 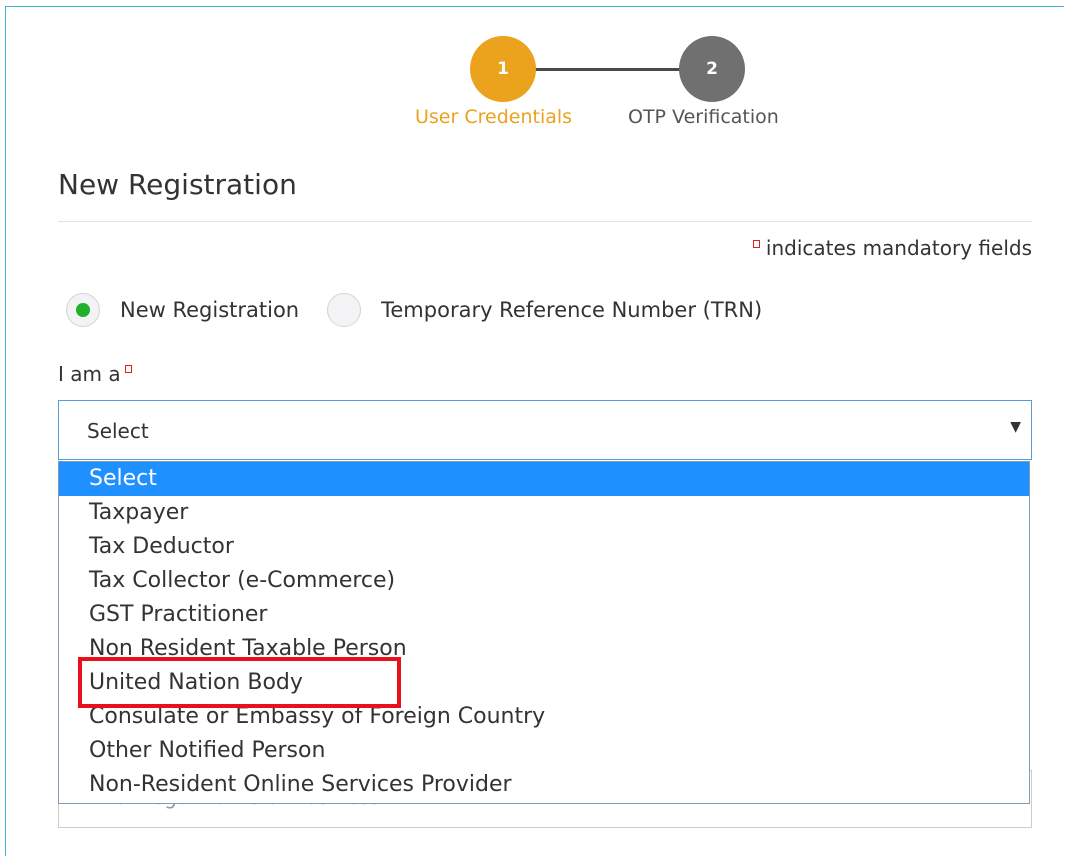 What do you see at coordinates (177, 184) in the screenshot?
I see `page-title: New Registration` at bounding box center [177, 184].